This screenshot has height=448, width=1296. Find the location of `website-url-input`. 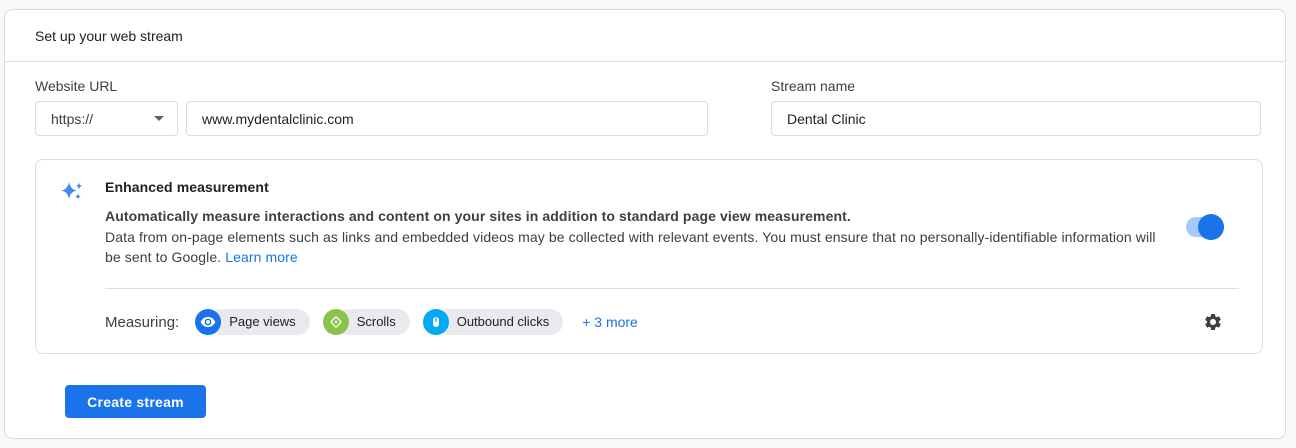

website-url-input is located at coordinates (447, 118).